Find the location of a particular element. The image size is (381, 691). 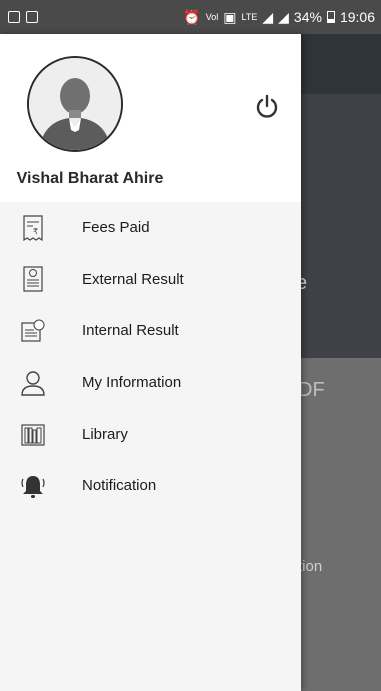

menu-label-internal-result: Internal Result is located at coordinates (130, 331).